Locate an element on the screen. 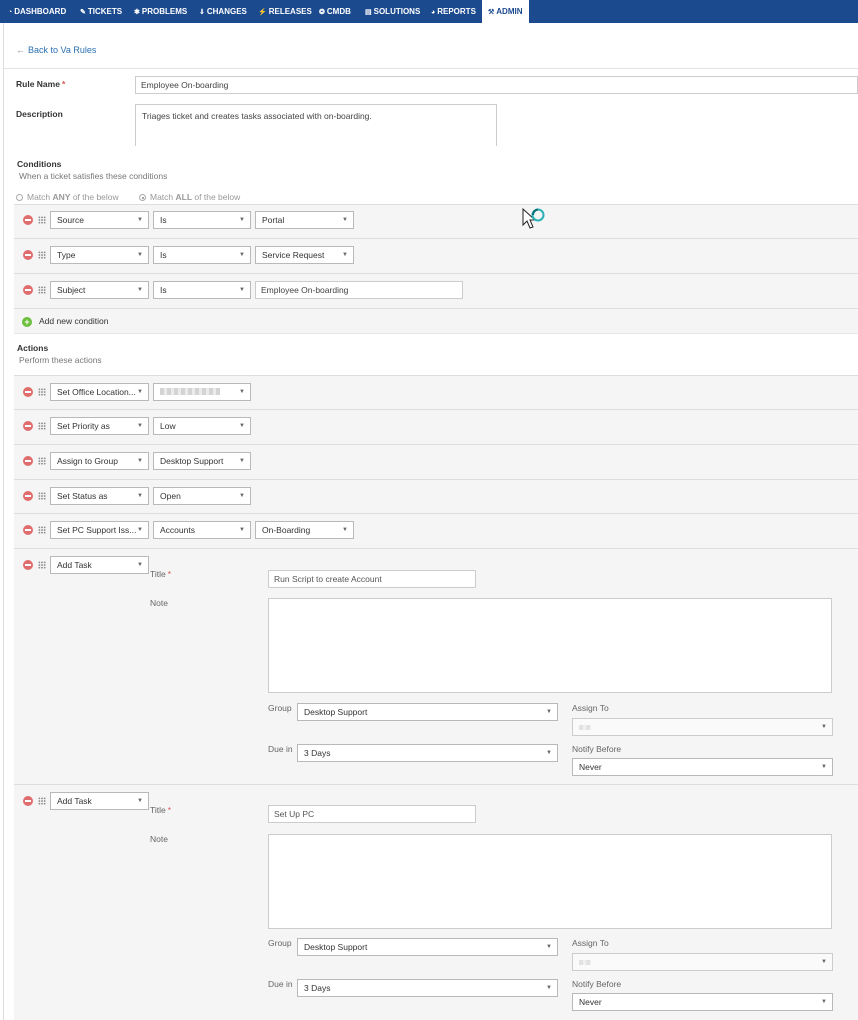  pc-support-category-select: Accounts ▼ is located at coordinates (202, 530).